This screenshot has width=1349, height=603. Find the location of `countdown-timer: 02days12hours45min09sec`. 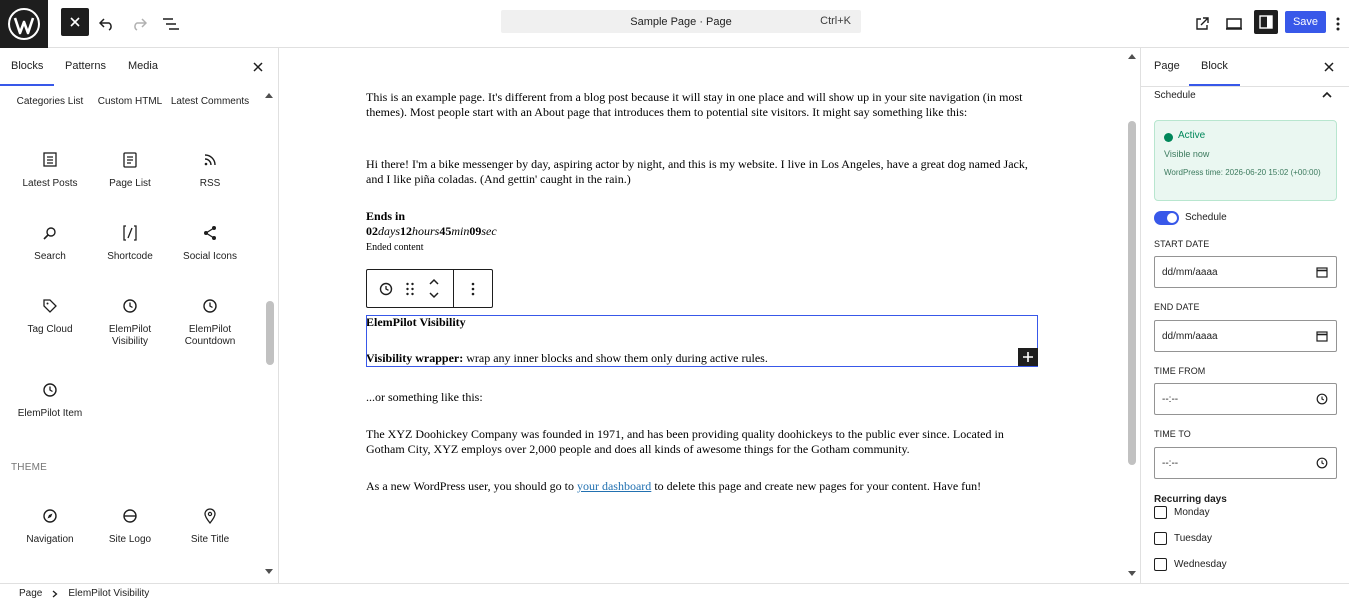

countdown-timer: 02days12hours45min09sec is located at coordinates (702, 231).